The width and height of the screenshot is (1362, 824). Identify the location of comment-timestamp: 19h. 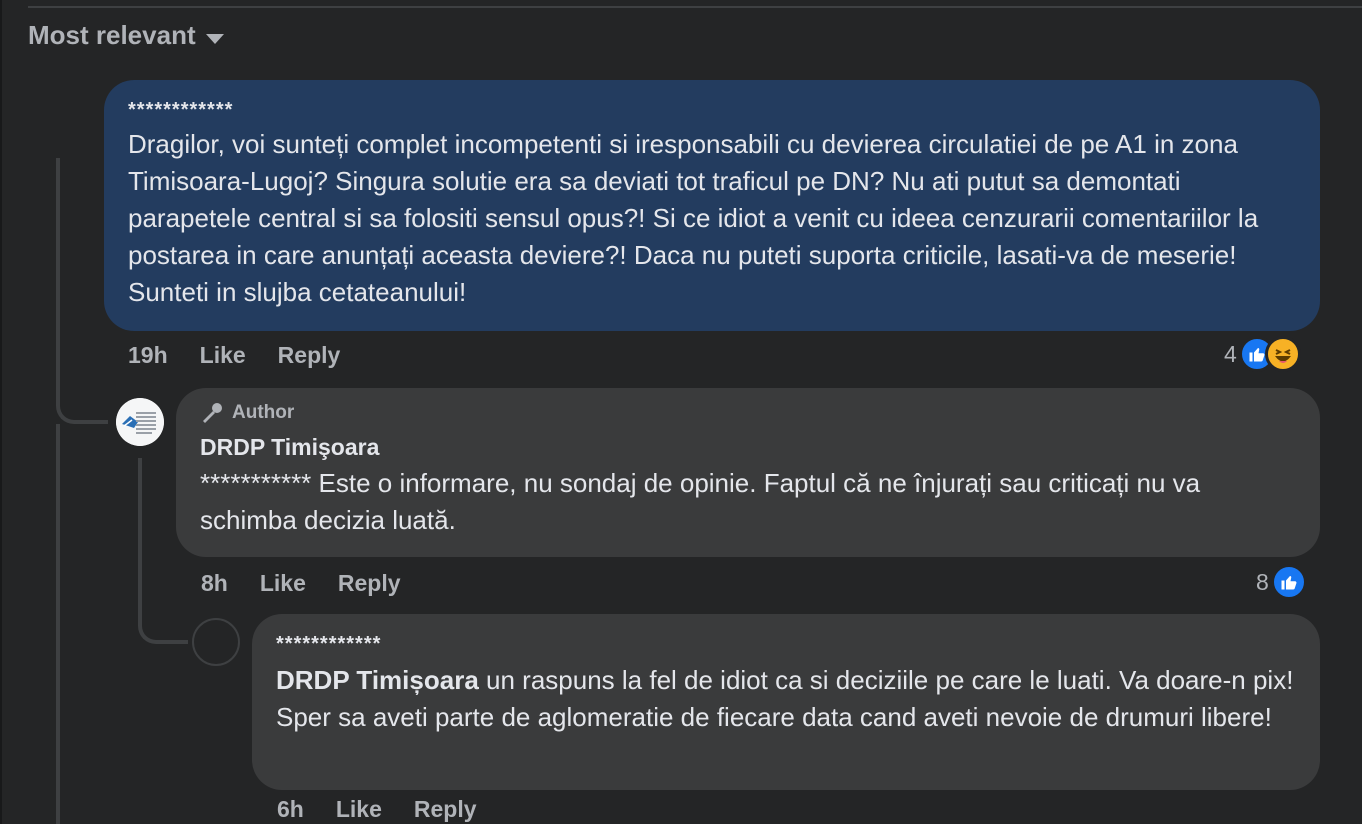
(148, 355).